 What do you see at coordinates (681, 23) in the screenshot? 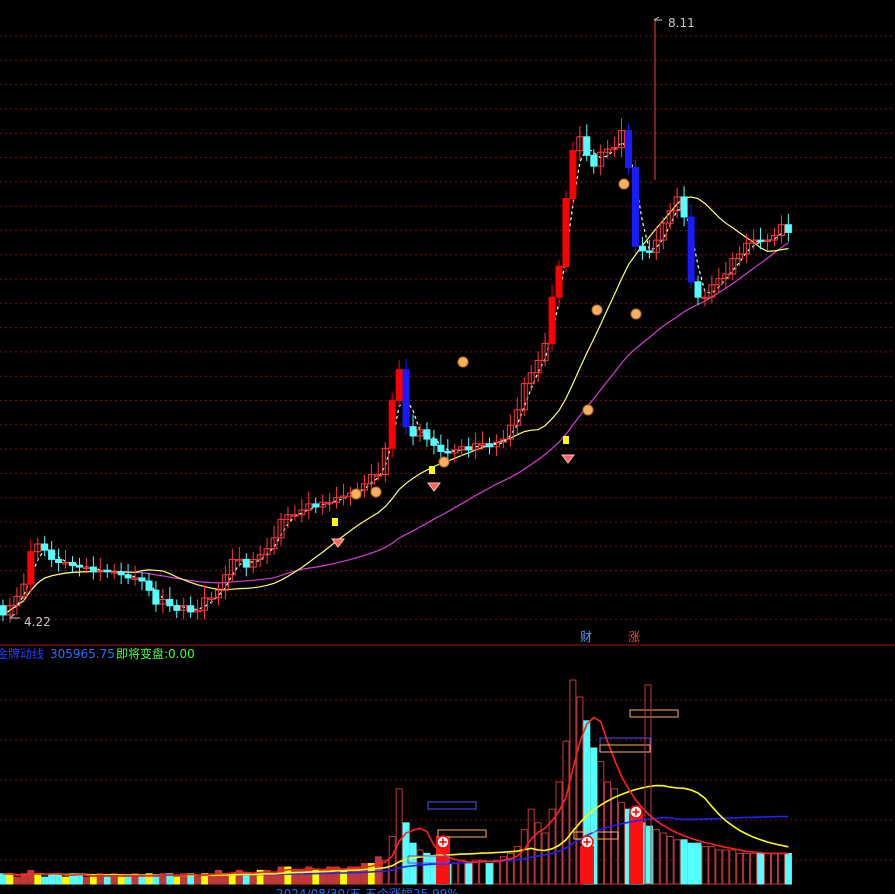
I see `high-price-label: 8.11` at bounding box center [681, 23].